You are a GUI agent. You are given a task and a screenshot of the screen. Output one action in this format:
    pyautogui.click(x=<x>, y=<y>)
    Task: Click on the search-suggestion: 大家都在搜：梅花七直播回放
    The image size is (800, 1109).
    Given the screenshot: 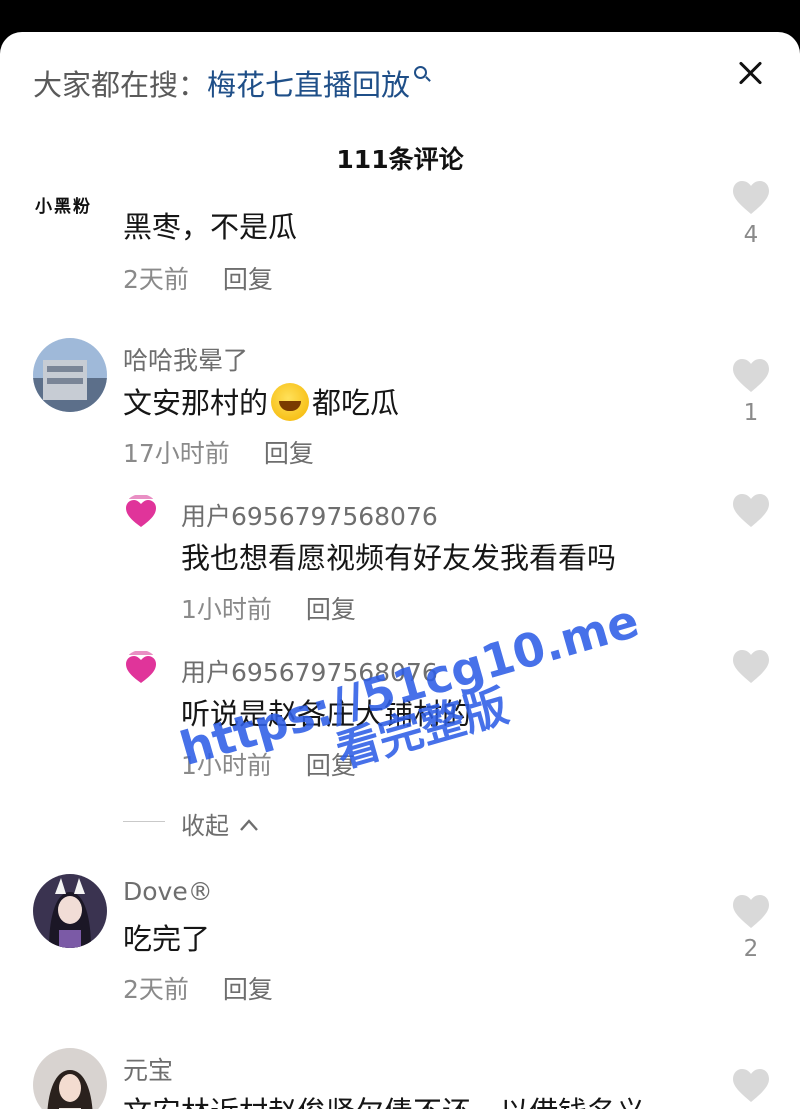 What is the action you would take?
    pyautogui.click(x=230, y=83)
    